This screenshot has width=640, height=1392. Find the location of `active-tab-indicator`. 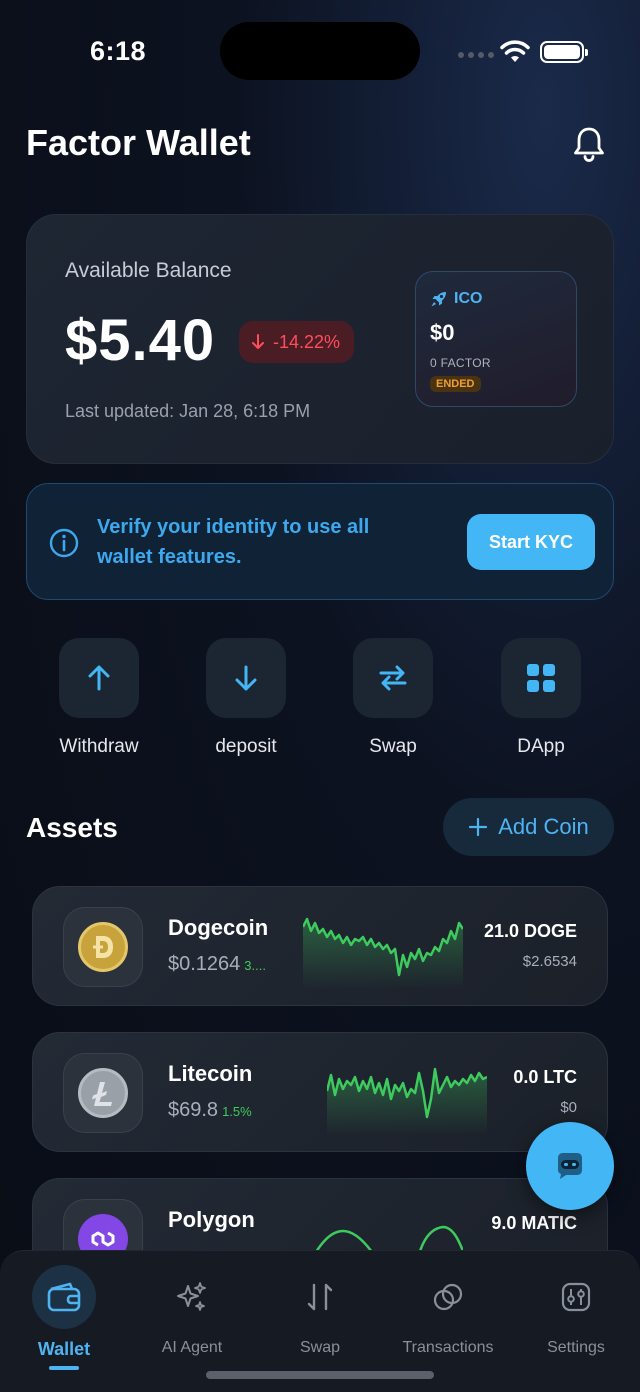

active-tab-indicator is located at coordinates (64, 1368).